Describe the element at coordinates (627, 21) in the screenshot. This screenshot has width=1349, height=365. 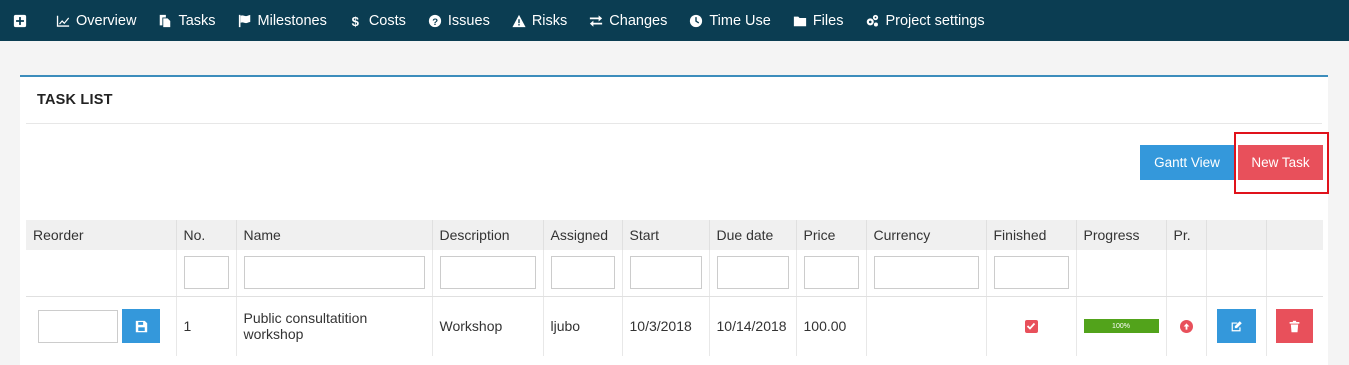
I see `nav-changes: Changes` at that location.